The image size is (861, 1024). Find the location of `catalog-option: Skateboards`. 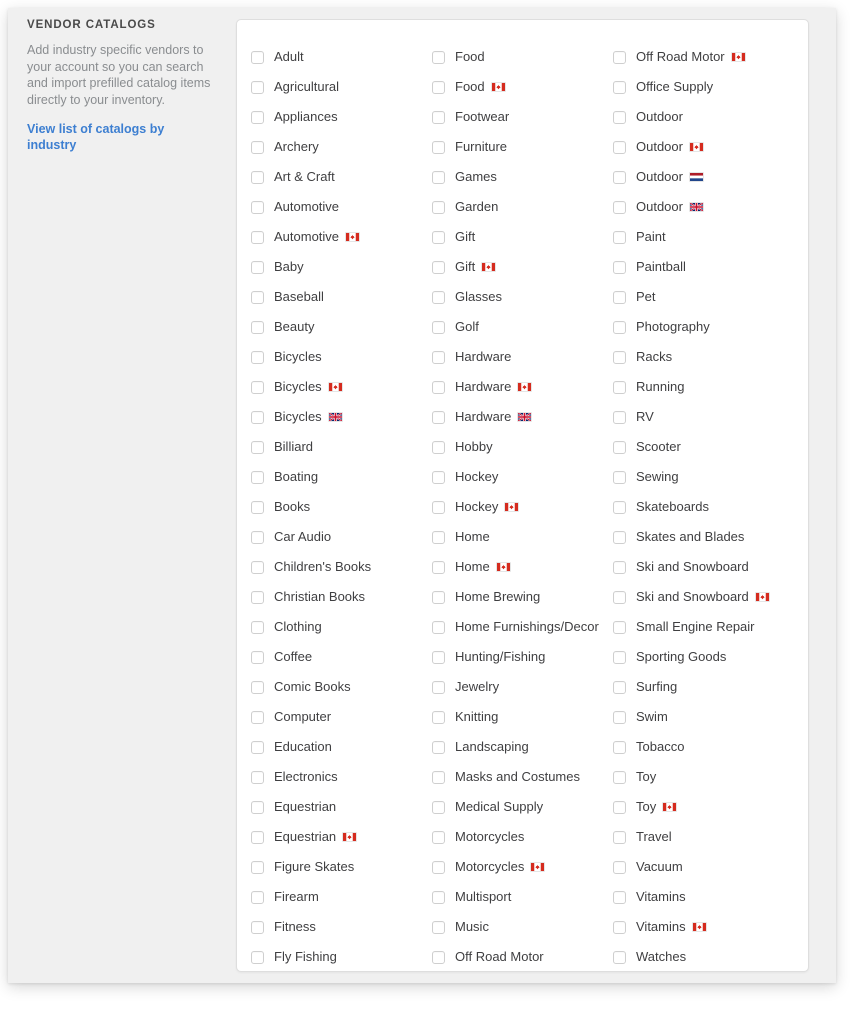

catalog-option: Skateboards is located at coordinates (703, 507).